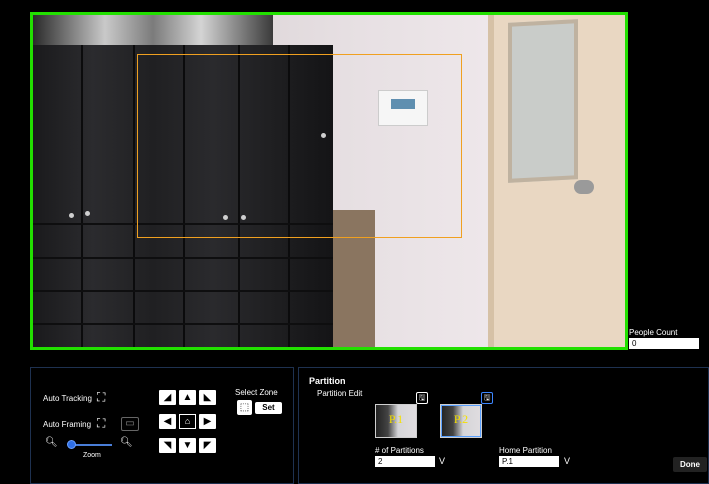  What do you see at coordinates (340, 393) in the screenshot?
I see `partition-edit-label: Partition Edit` at bounding box center [340, 393].